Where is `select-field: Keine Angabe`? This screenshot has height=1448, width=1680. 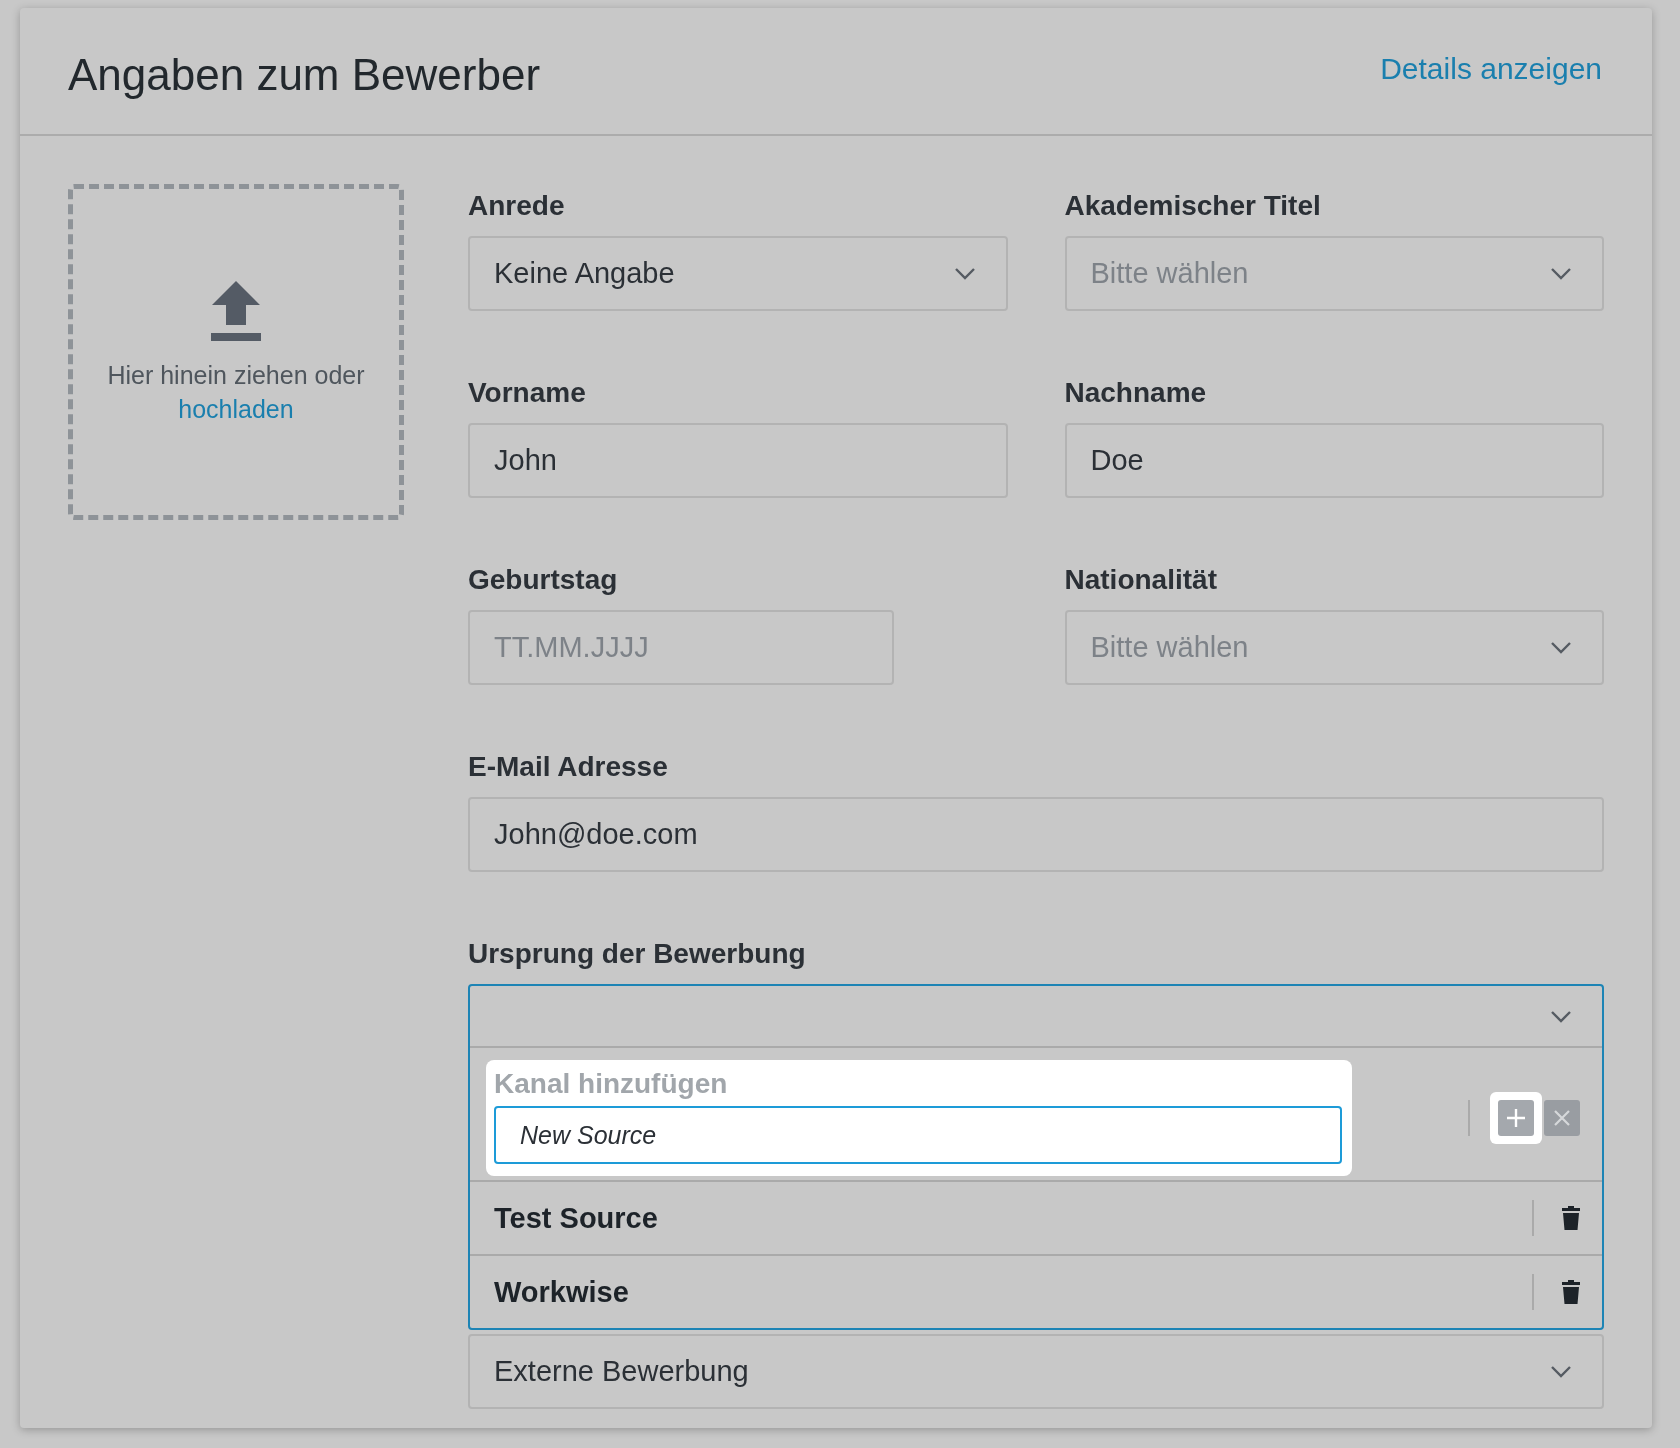 select-field: Keine Angabe is located at coordinates (738, 273).